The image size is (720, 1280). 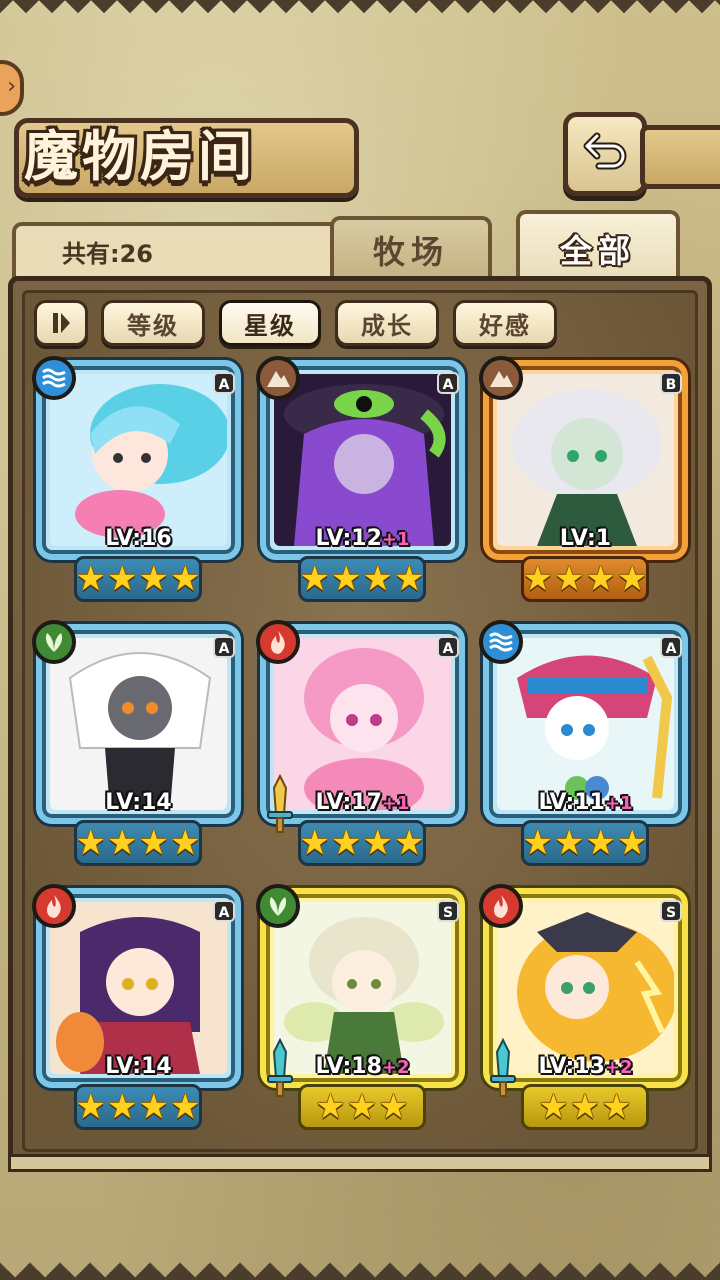 What do you see at coordinates (585, 538) in the screenshot?
I see `level-label: LV:1` at bounding box center [585, 538].